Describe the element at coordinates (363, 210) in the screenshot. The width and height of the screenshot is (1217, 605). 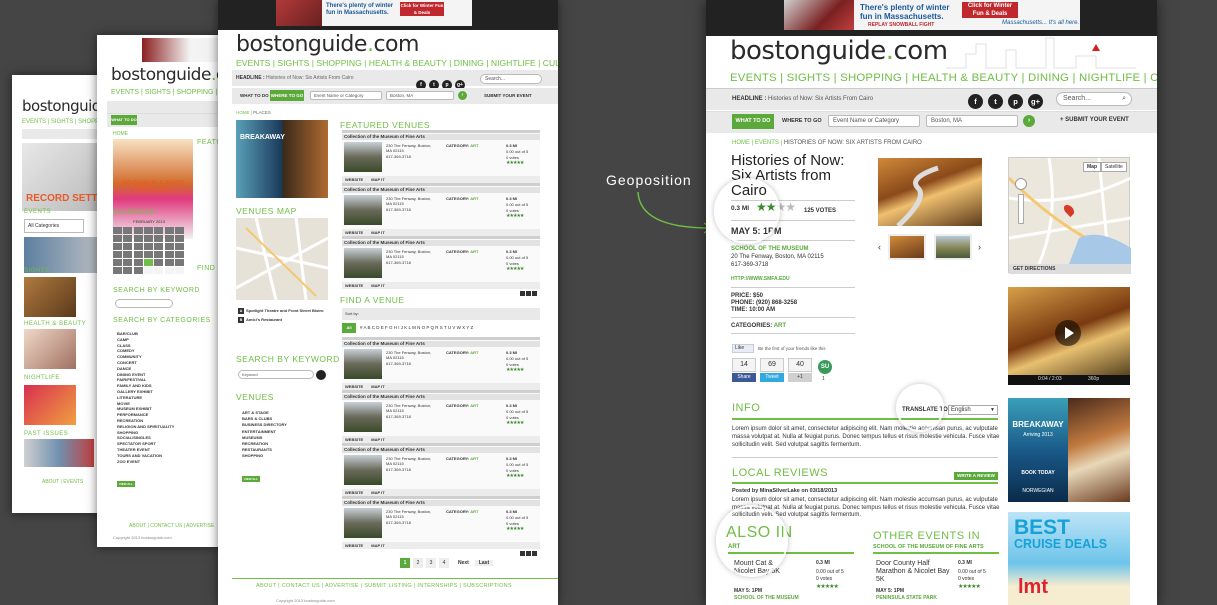
I see `venue-photo` at that location.